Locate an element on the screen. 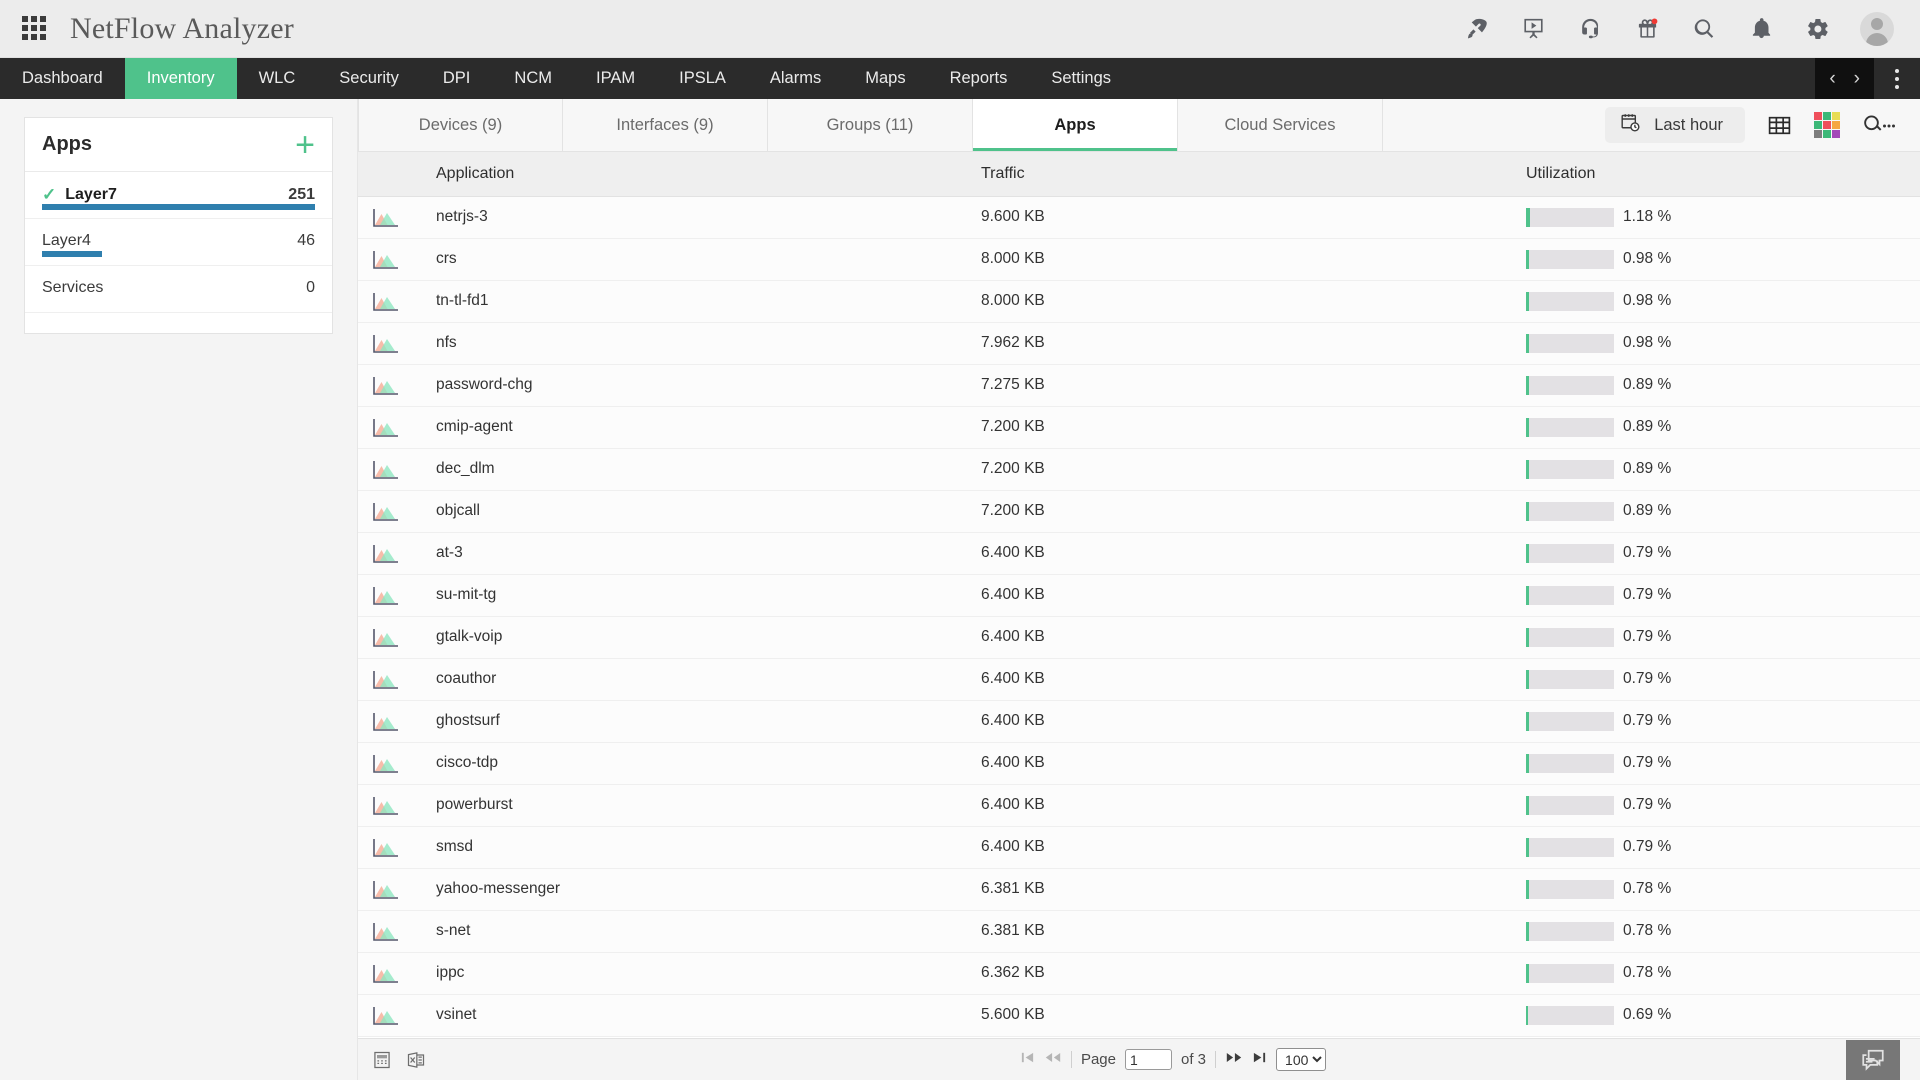 Image resolution: width=1920 pixels, height=1080 pixels. nav-item-inventory: Inventory is located at coordinates (180, 78).